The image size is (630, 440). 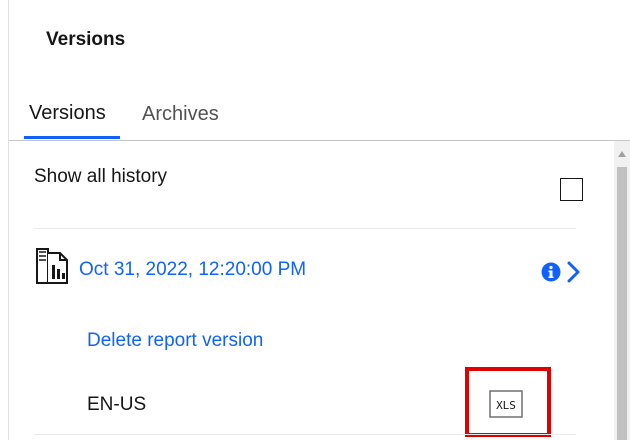 I want to click on xls-format-label: XLS, so click(x=506, y=405).